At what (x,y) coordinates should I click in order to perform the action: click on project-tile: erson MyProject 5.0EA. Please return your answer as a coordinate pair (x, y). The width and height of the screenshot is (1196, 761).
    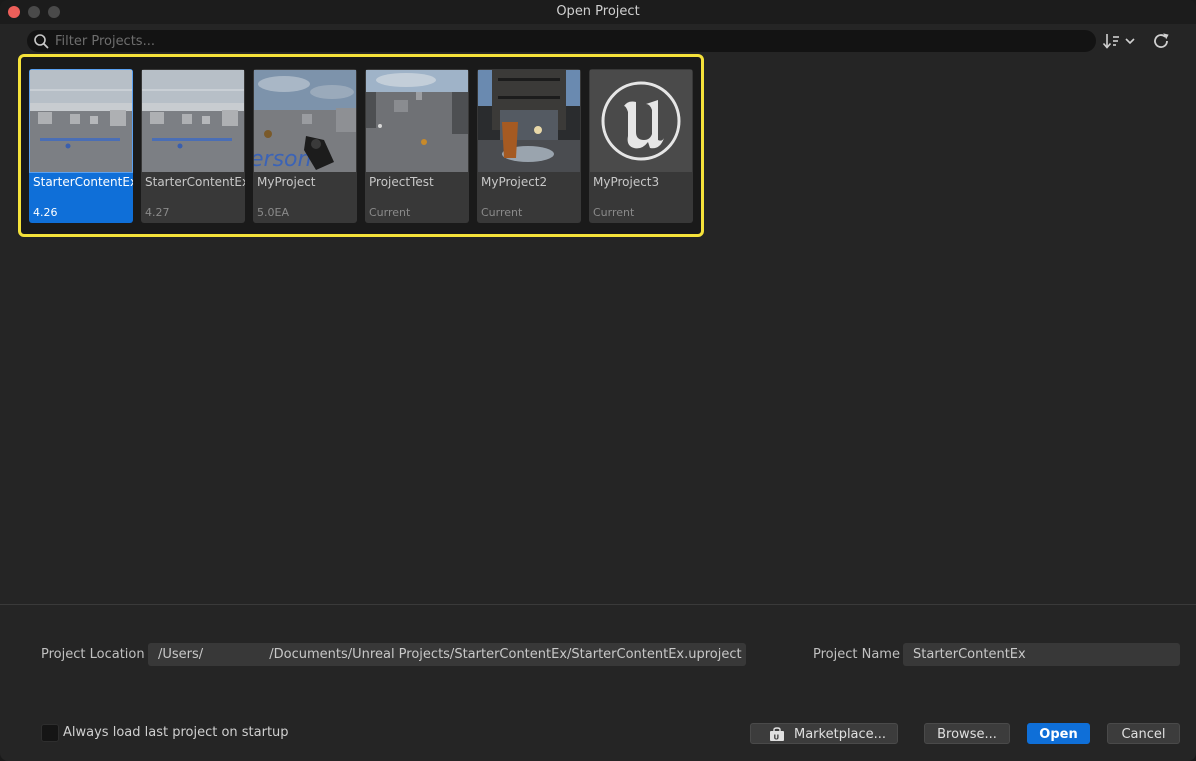
    Looking at the image, I should click on (305, 146).